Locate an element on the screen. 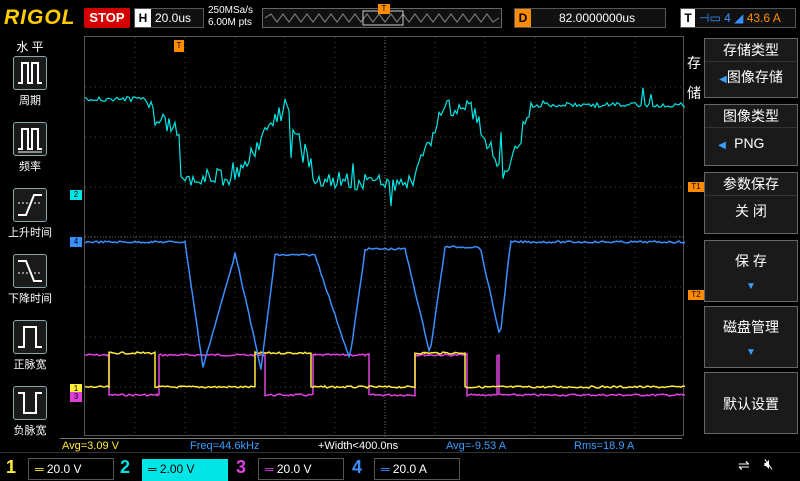 This screenshot has height=481, width=800. ch2-status: 2 ═ 2.00 V is located at coordinates (172, 468).